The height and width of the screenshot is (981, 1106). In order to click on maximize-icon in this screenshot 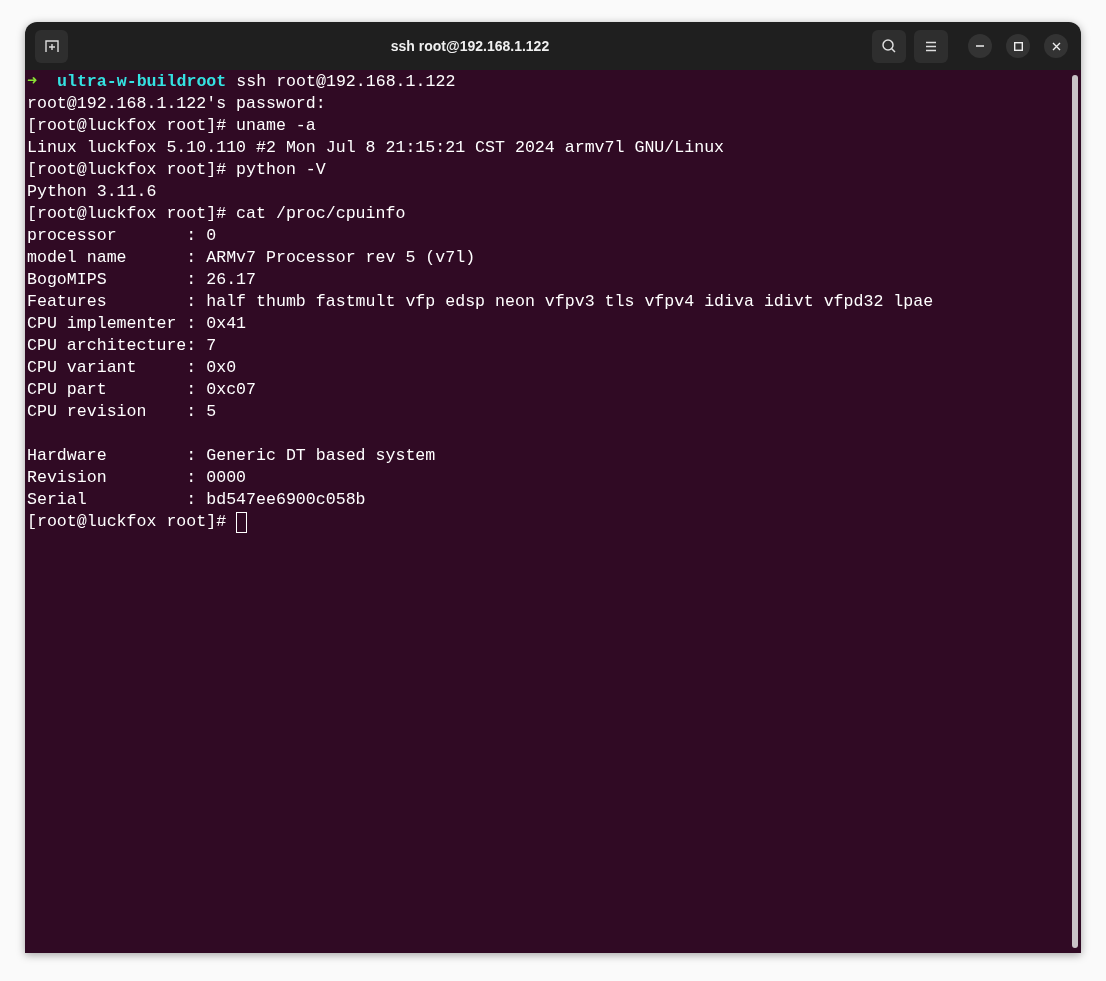, I will do `click(1018, 46)`.